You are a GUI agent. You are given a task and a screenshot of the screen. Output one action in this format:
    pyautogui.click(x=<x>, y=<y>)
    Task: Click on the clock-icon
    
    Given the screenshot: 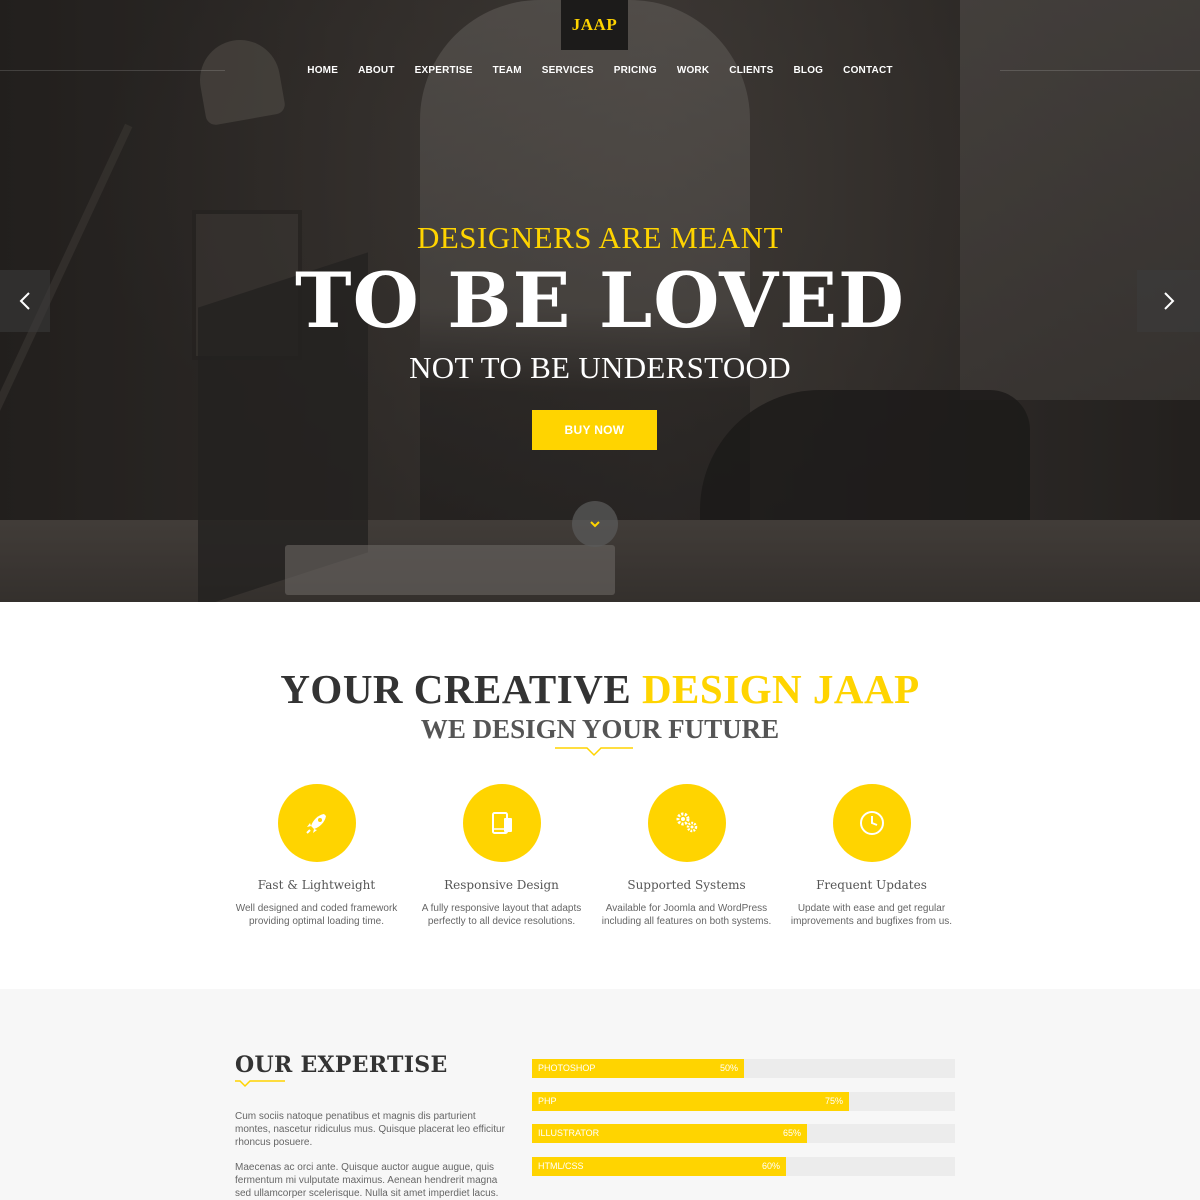 What is the action you would take?
    pyautogui.click(x=871, y=823)
    